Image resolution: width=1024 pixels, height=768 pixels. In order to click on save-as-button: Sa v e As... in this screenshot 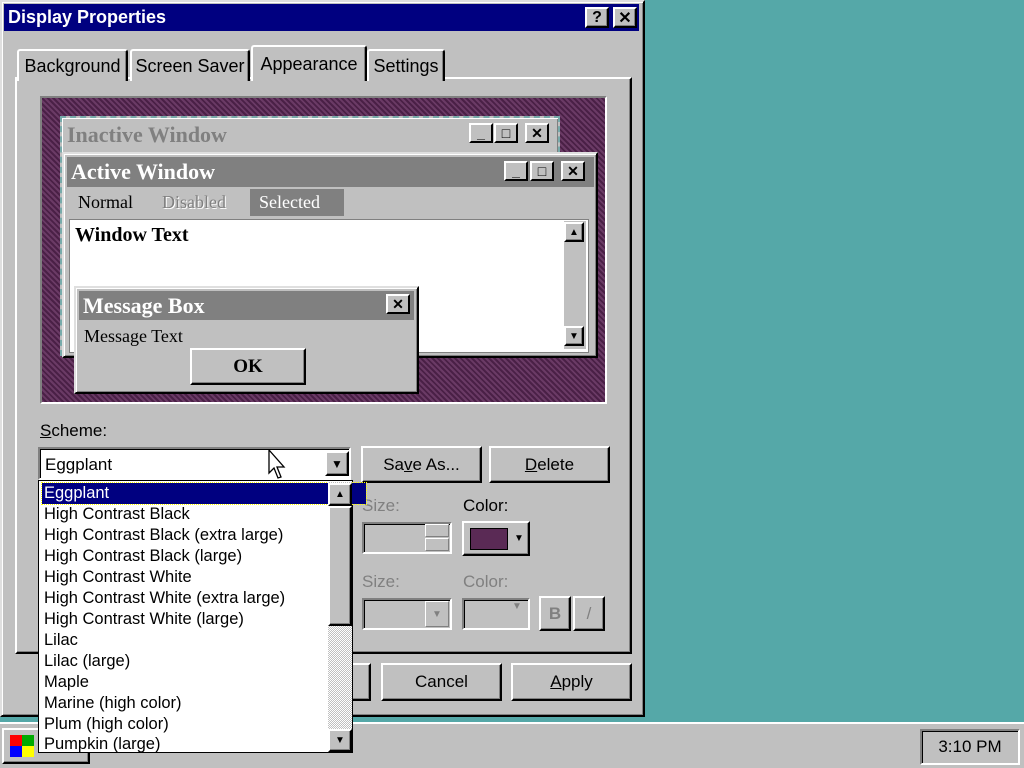, I will do `click(421, 464)`.